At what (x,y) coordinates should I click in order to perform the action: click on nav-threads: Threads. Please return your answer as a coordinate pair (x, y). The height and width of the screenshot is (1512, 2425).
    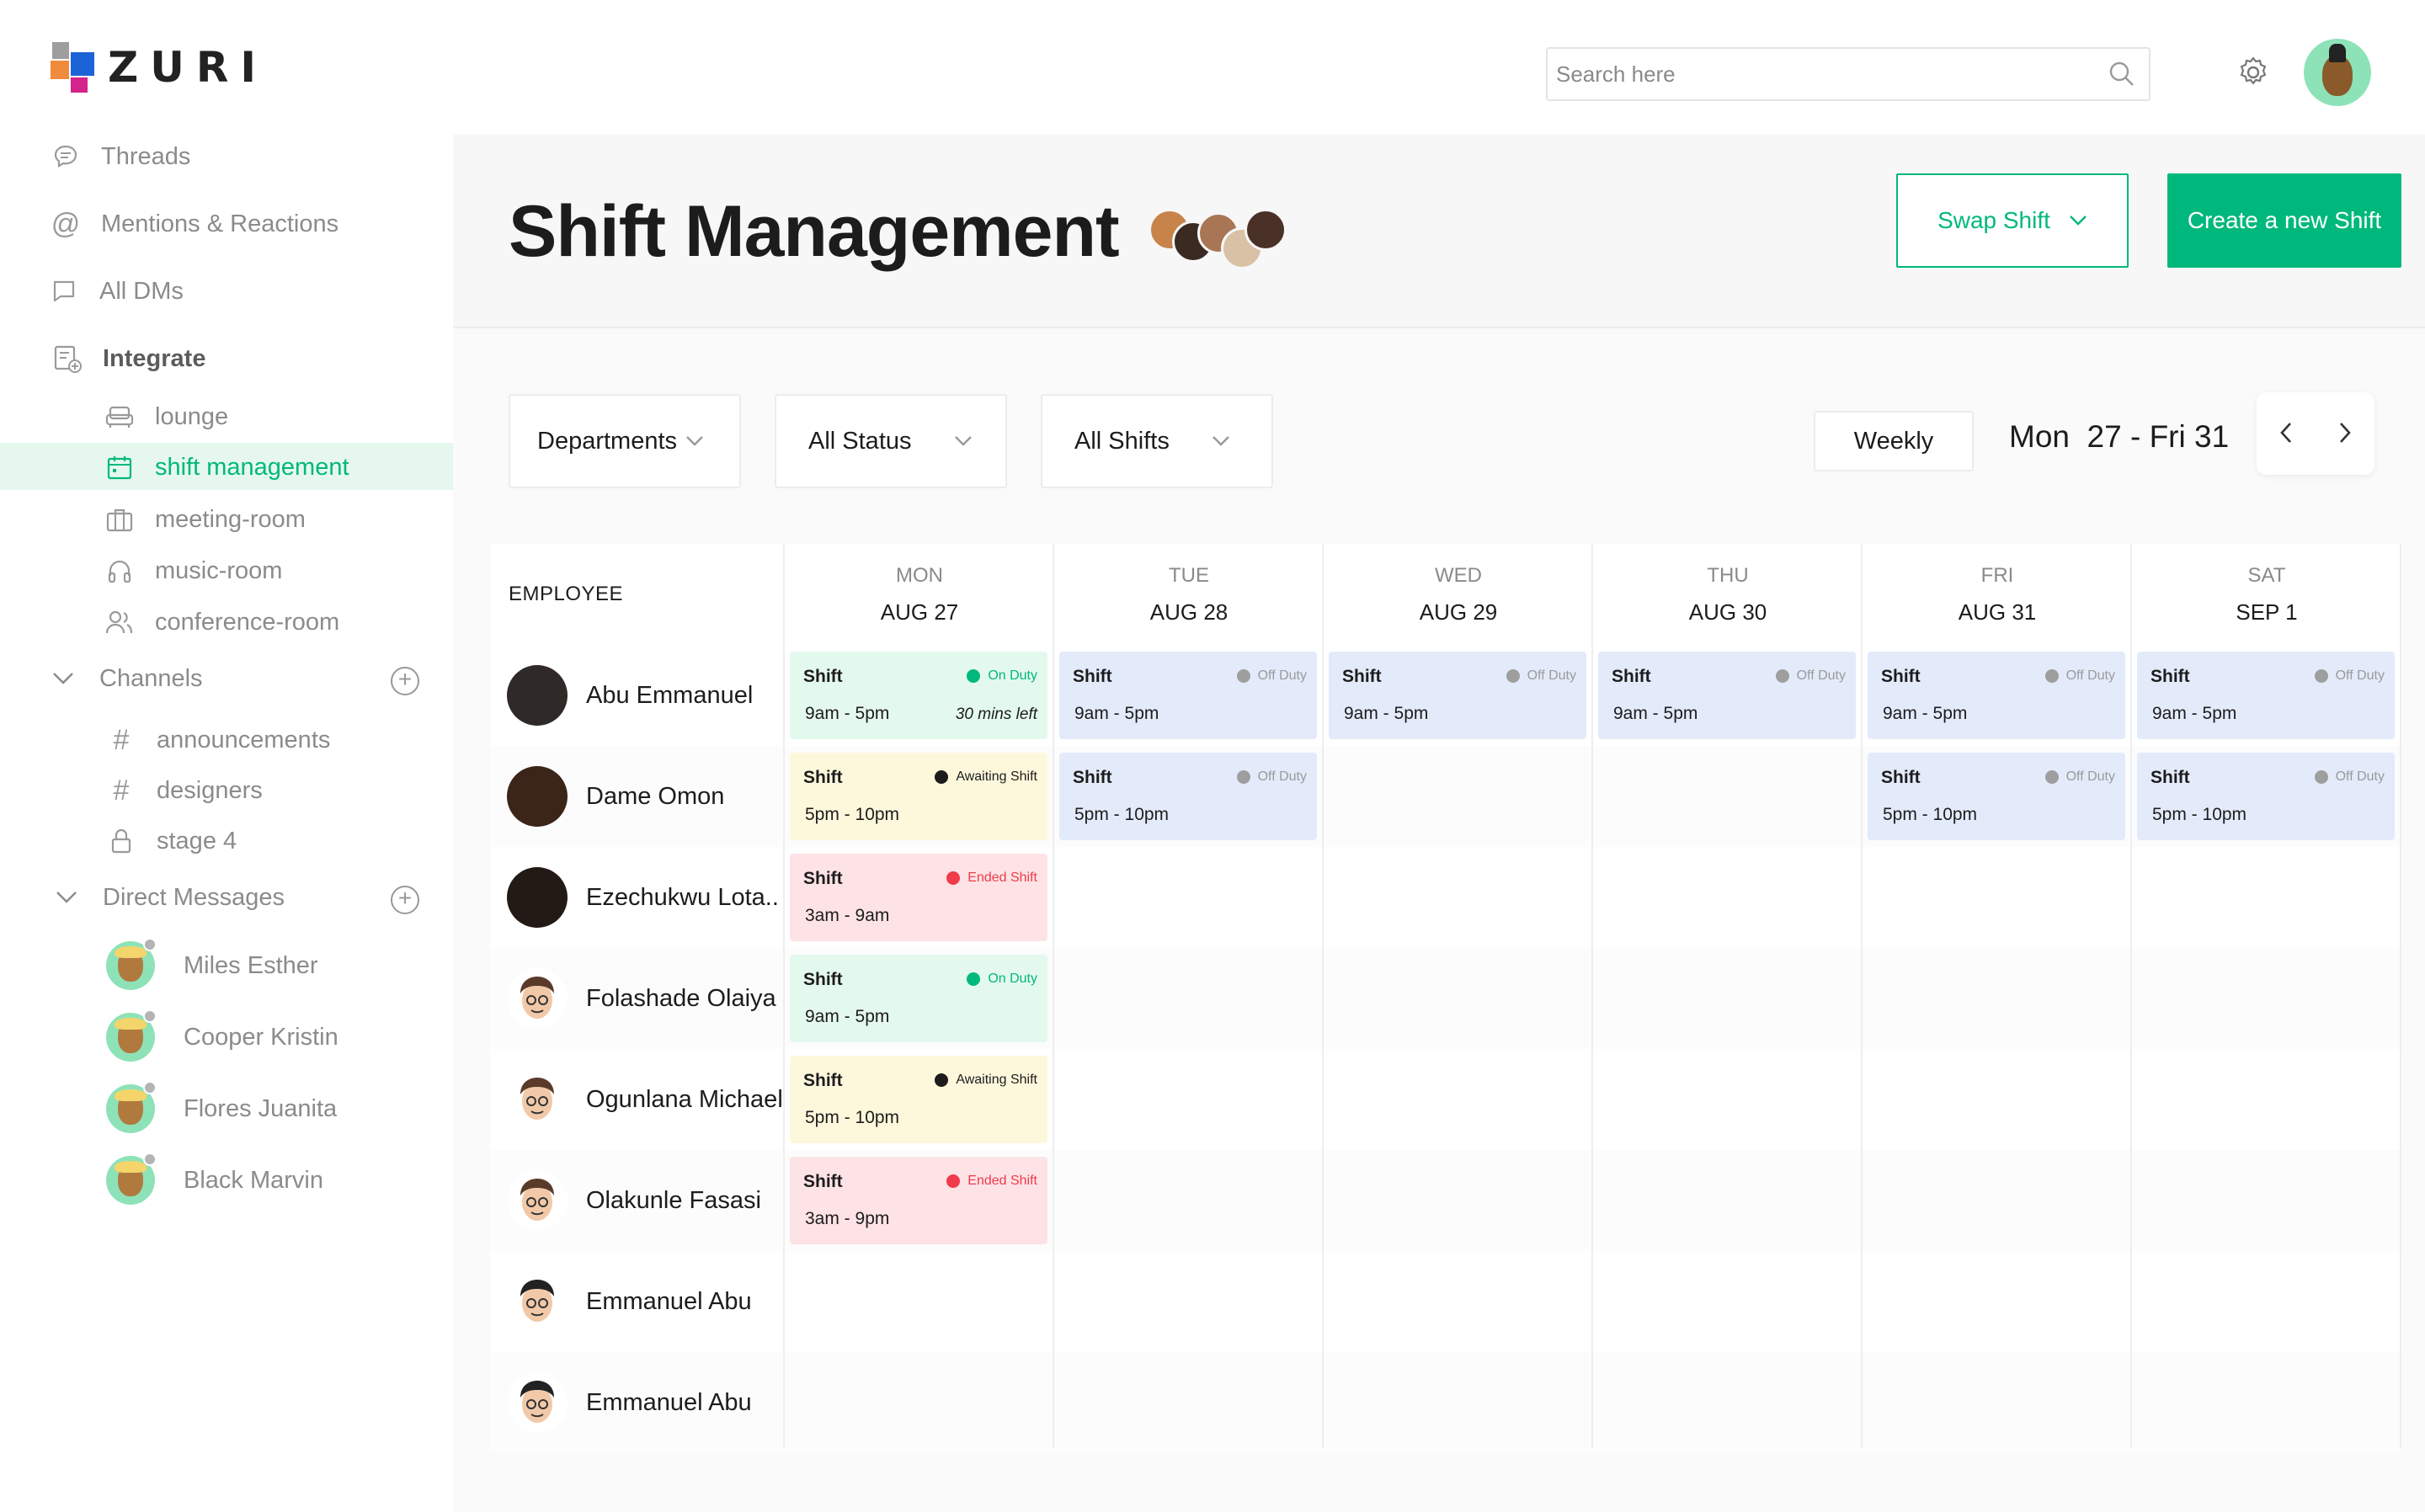
    Looking at the image, I should click on (119, 157).